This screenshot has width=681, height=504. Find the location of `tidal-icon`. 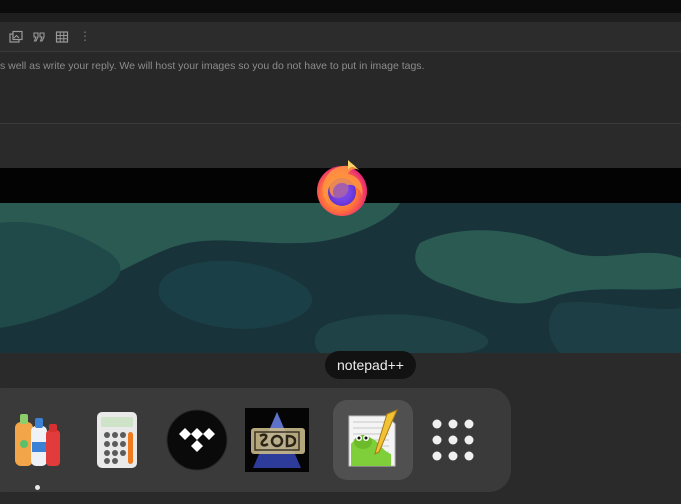

tidal-icon is located at coordinates (197, 440).